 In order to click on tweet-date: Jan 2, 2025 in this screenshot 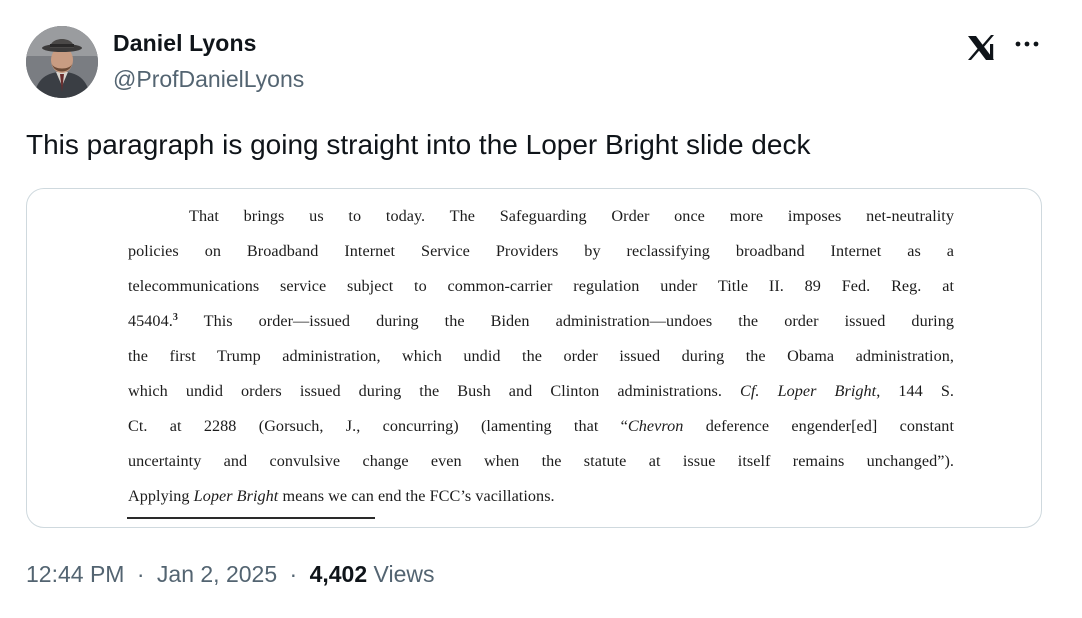, I will do `click(217, 574)`.